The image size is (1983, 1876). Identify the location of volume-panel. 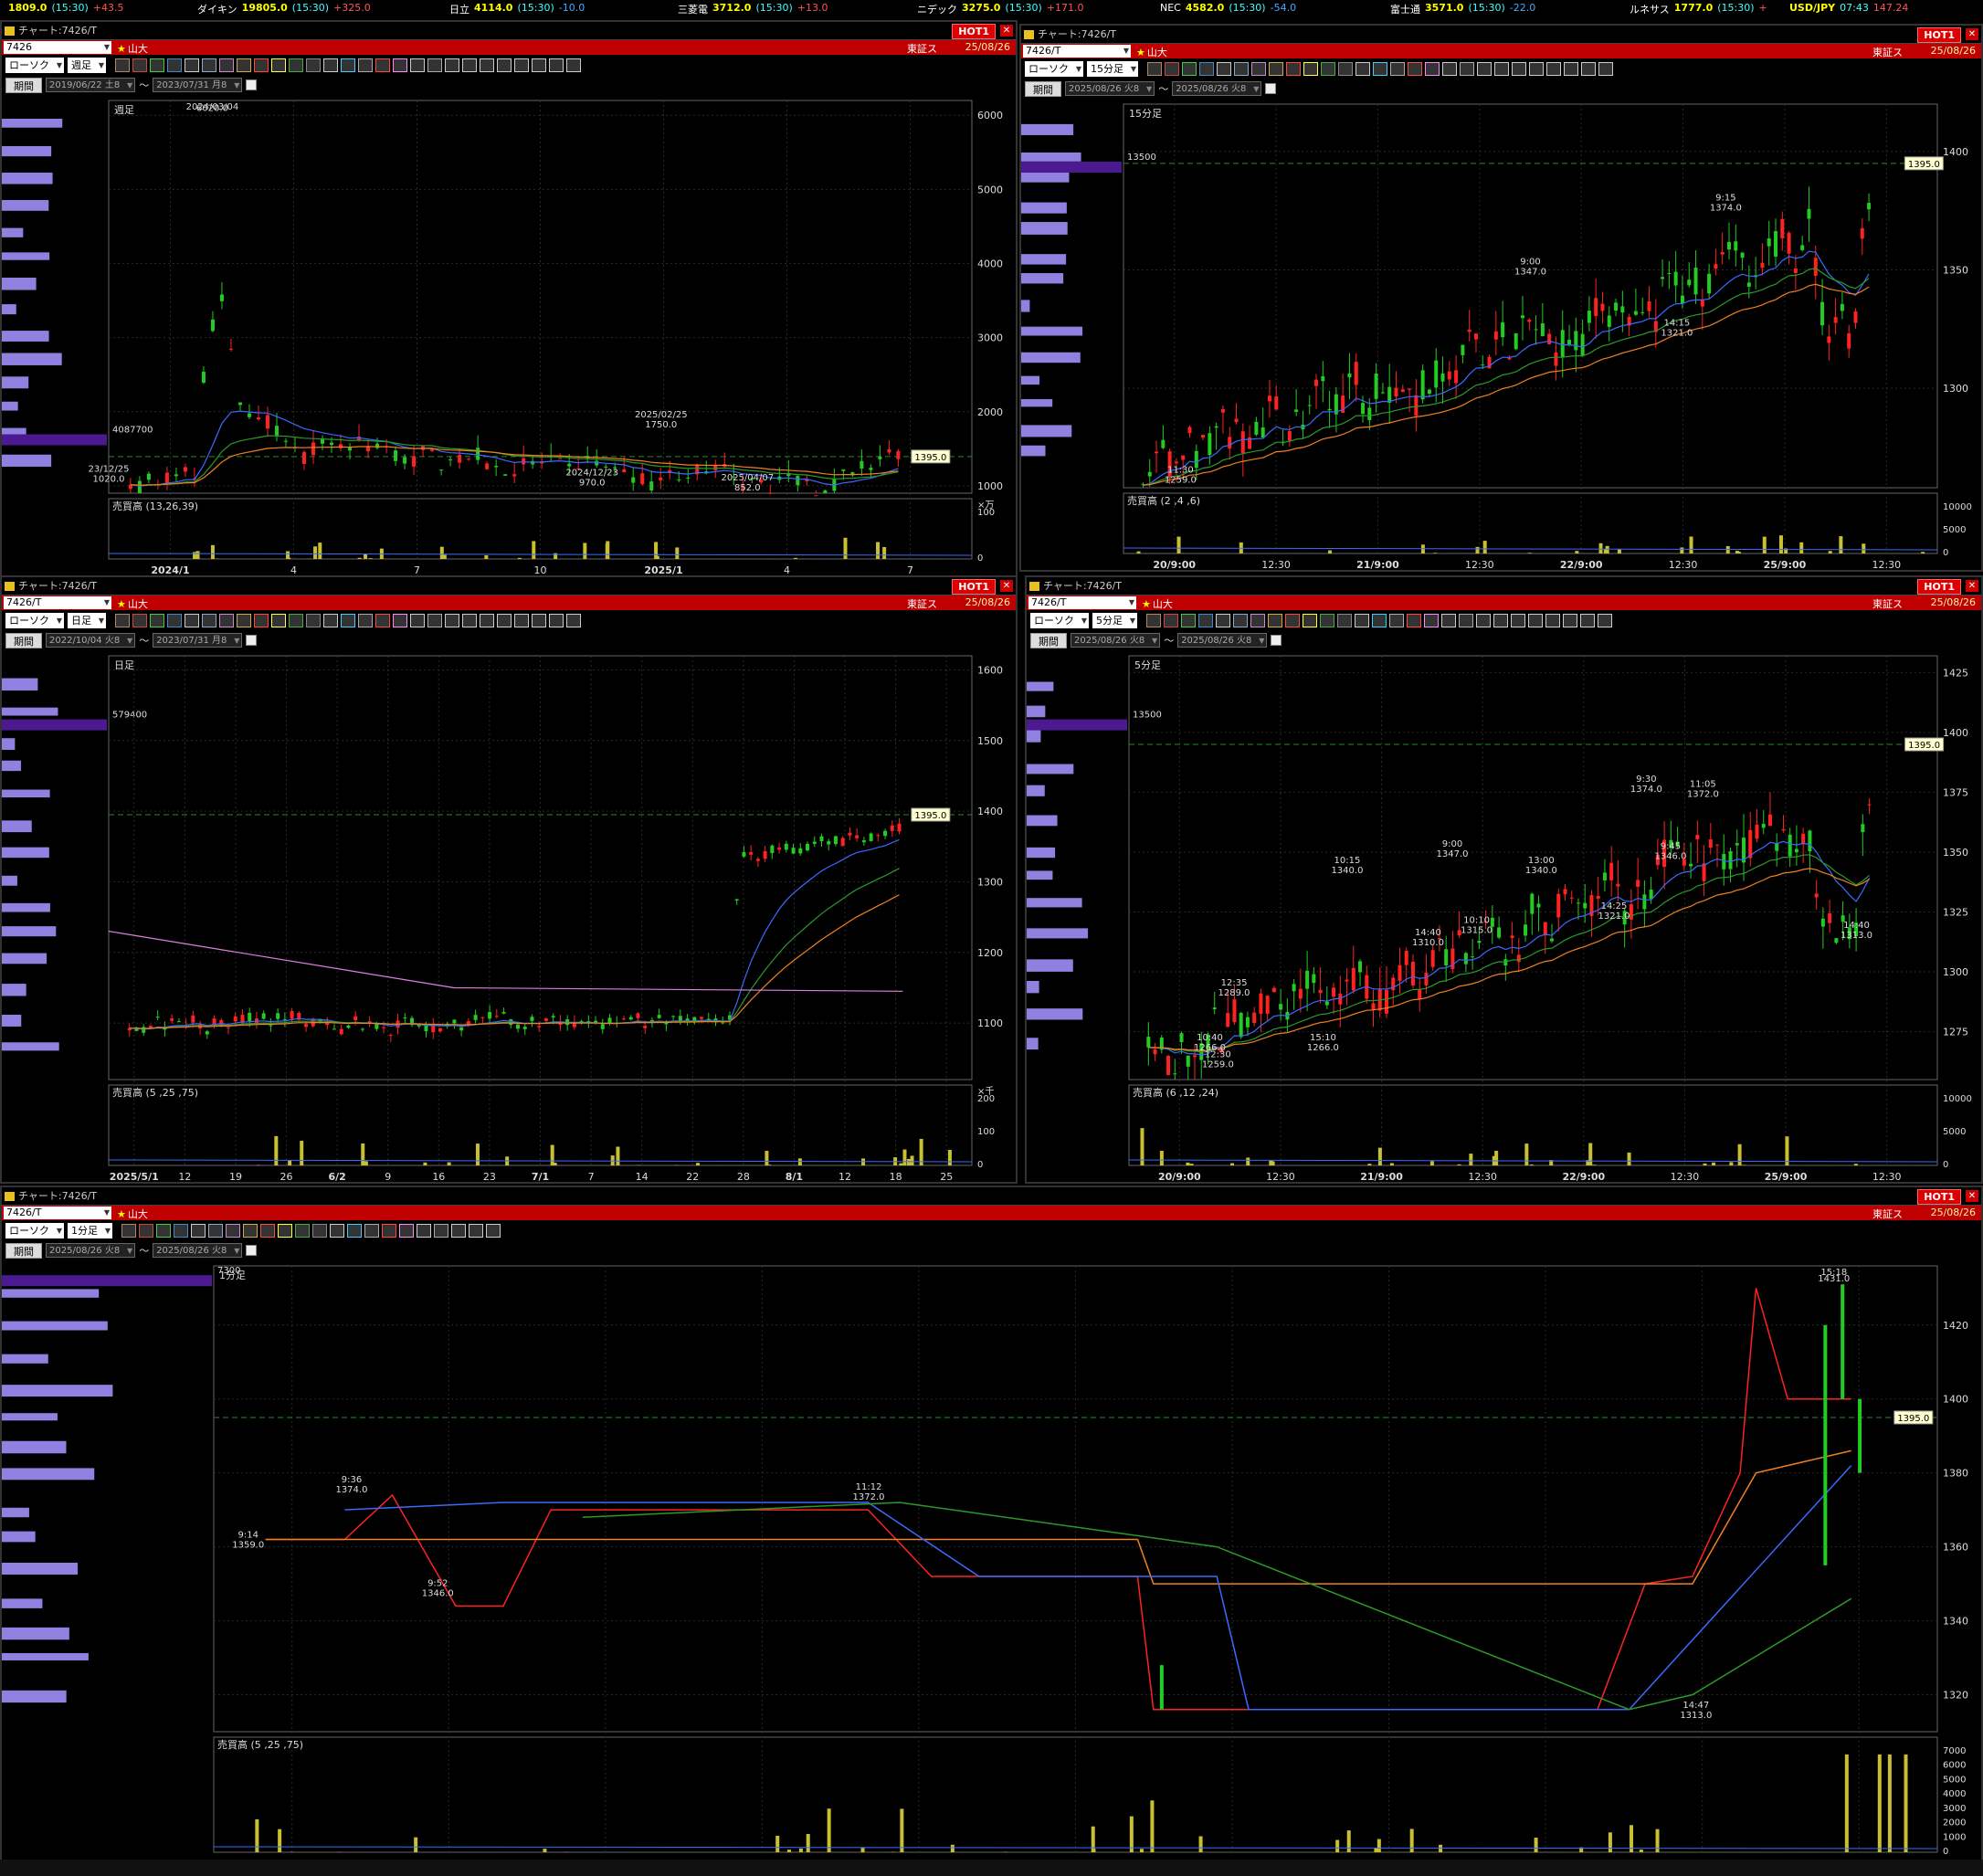
(1075, 1794).